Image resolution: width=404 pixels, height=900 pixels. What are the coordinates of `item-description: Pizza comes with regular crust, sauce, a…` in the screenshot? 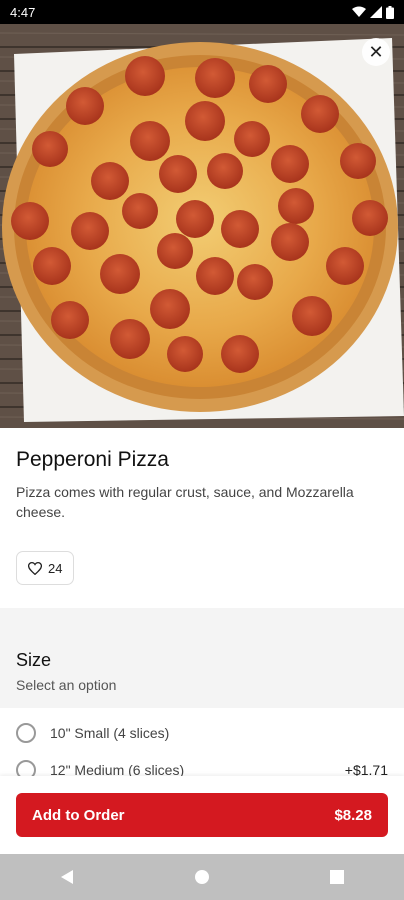 It's located at (185, 502).